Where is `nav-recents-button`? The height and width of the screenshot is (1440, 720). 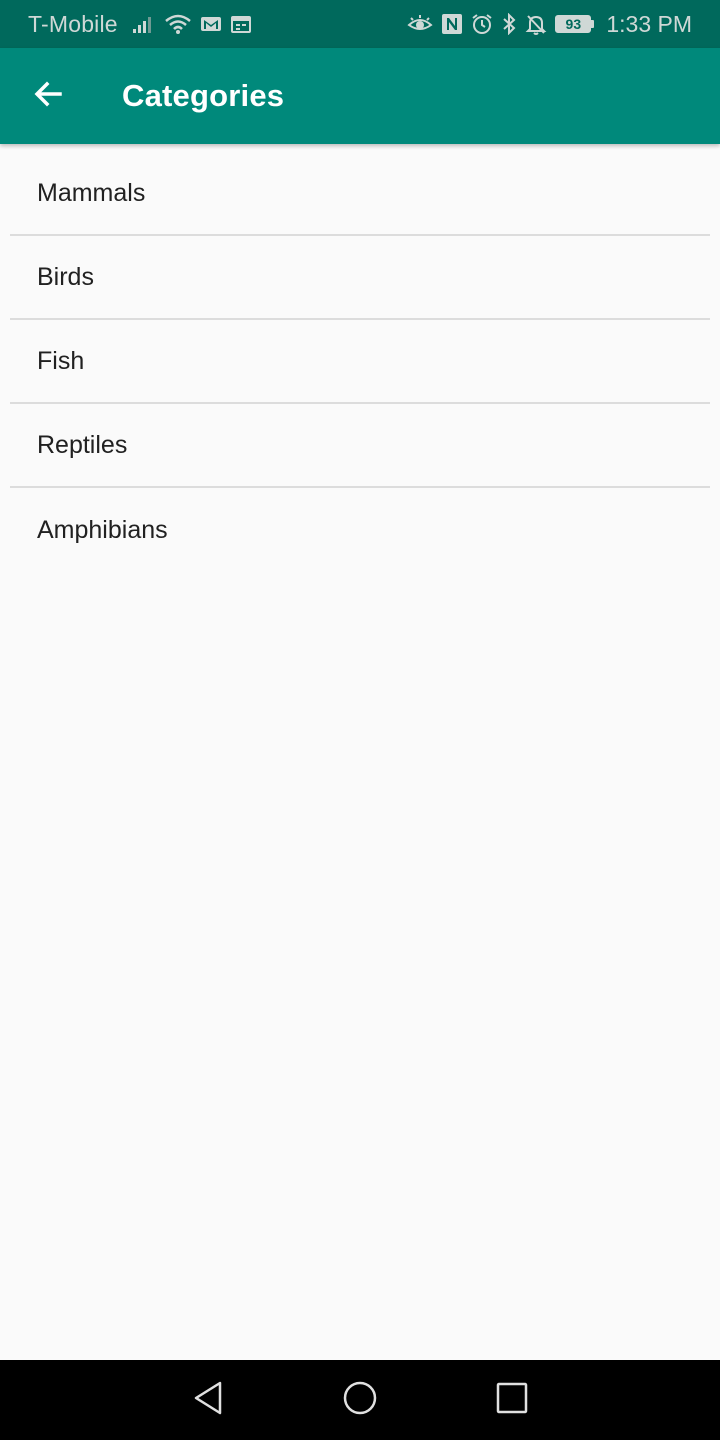 nav-recents-button is located at coordinates (512, 1400).